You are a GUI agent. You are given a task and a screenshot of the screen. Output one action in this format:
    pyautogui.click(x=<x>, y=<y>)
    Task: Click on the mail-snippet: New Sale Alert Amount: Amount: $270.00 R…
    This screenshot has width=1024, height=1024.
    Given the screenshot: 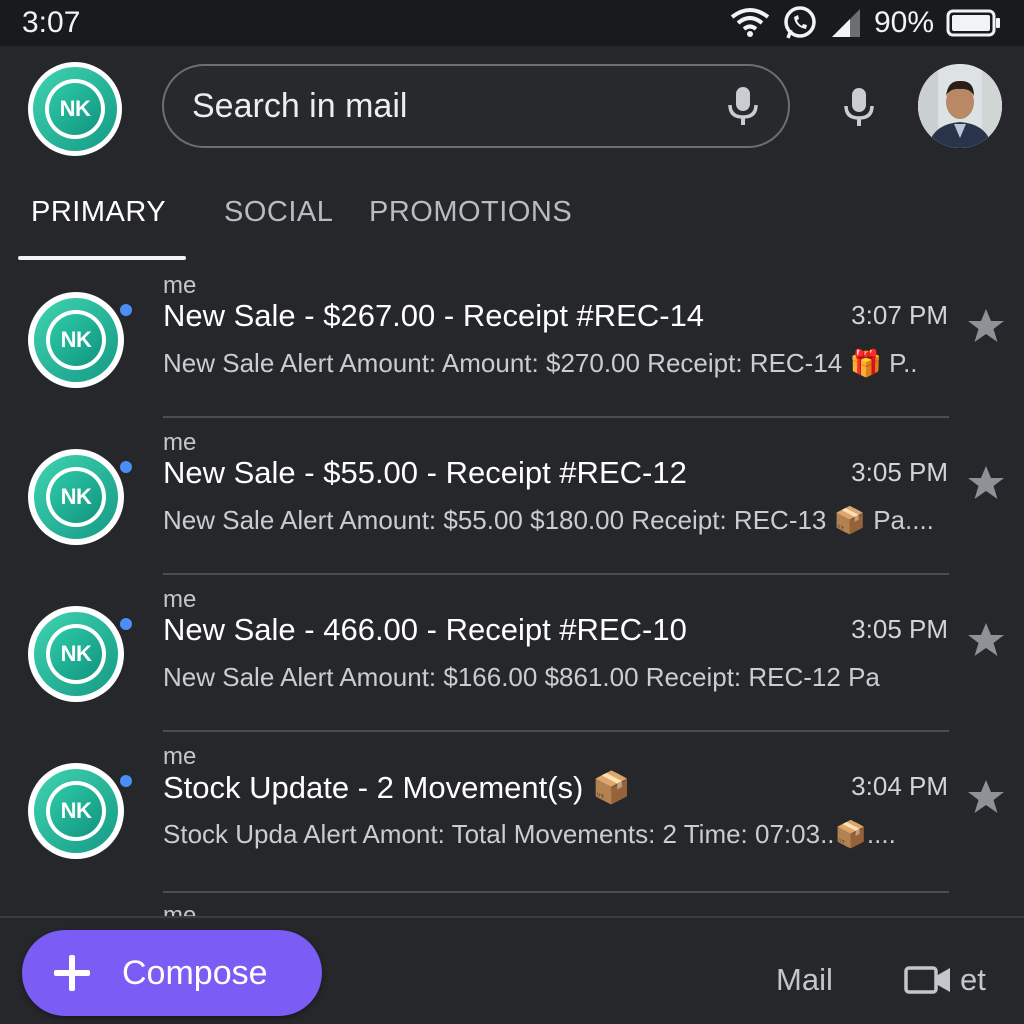 What is the action you would take?
    pyautogui.click(x=540, y=363)
    